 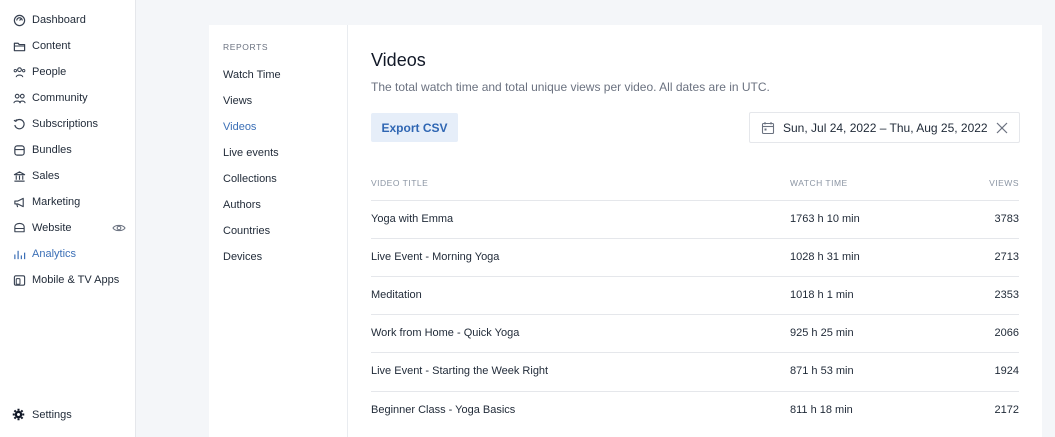 I want to click on sidebar-item-subscriptions: Subscriptions, so click(x=68, y=124).